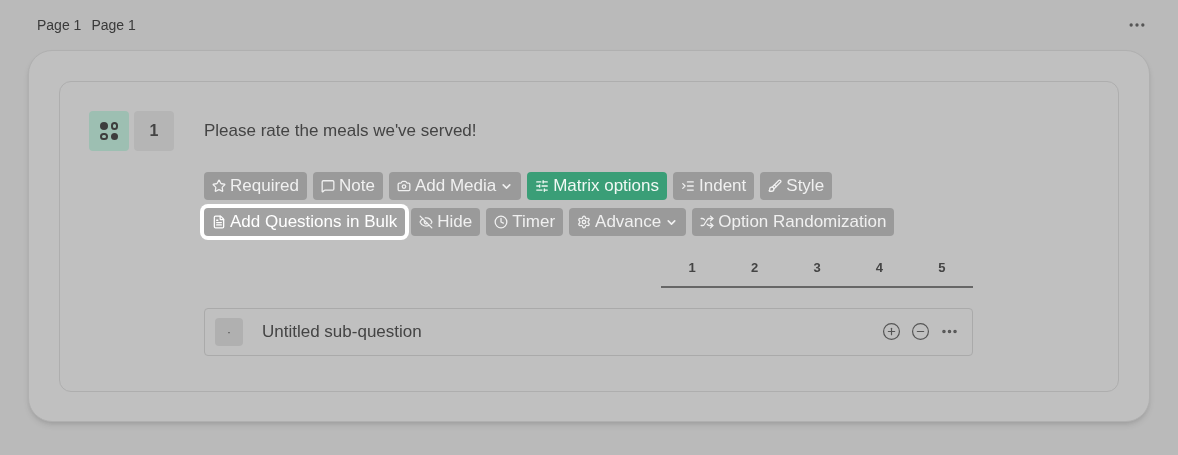 The image size is (1178, 455). What do you see at coordinates (426, 222) in the screenshot?
I see `eye-off-icon` at bounding box center [426, 222].